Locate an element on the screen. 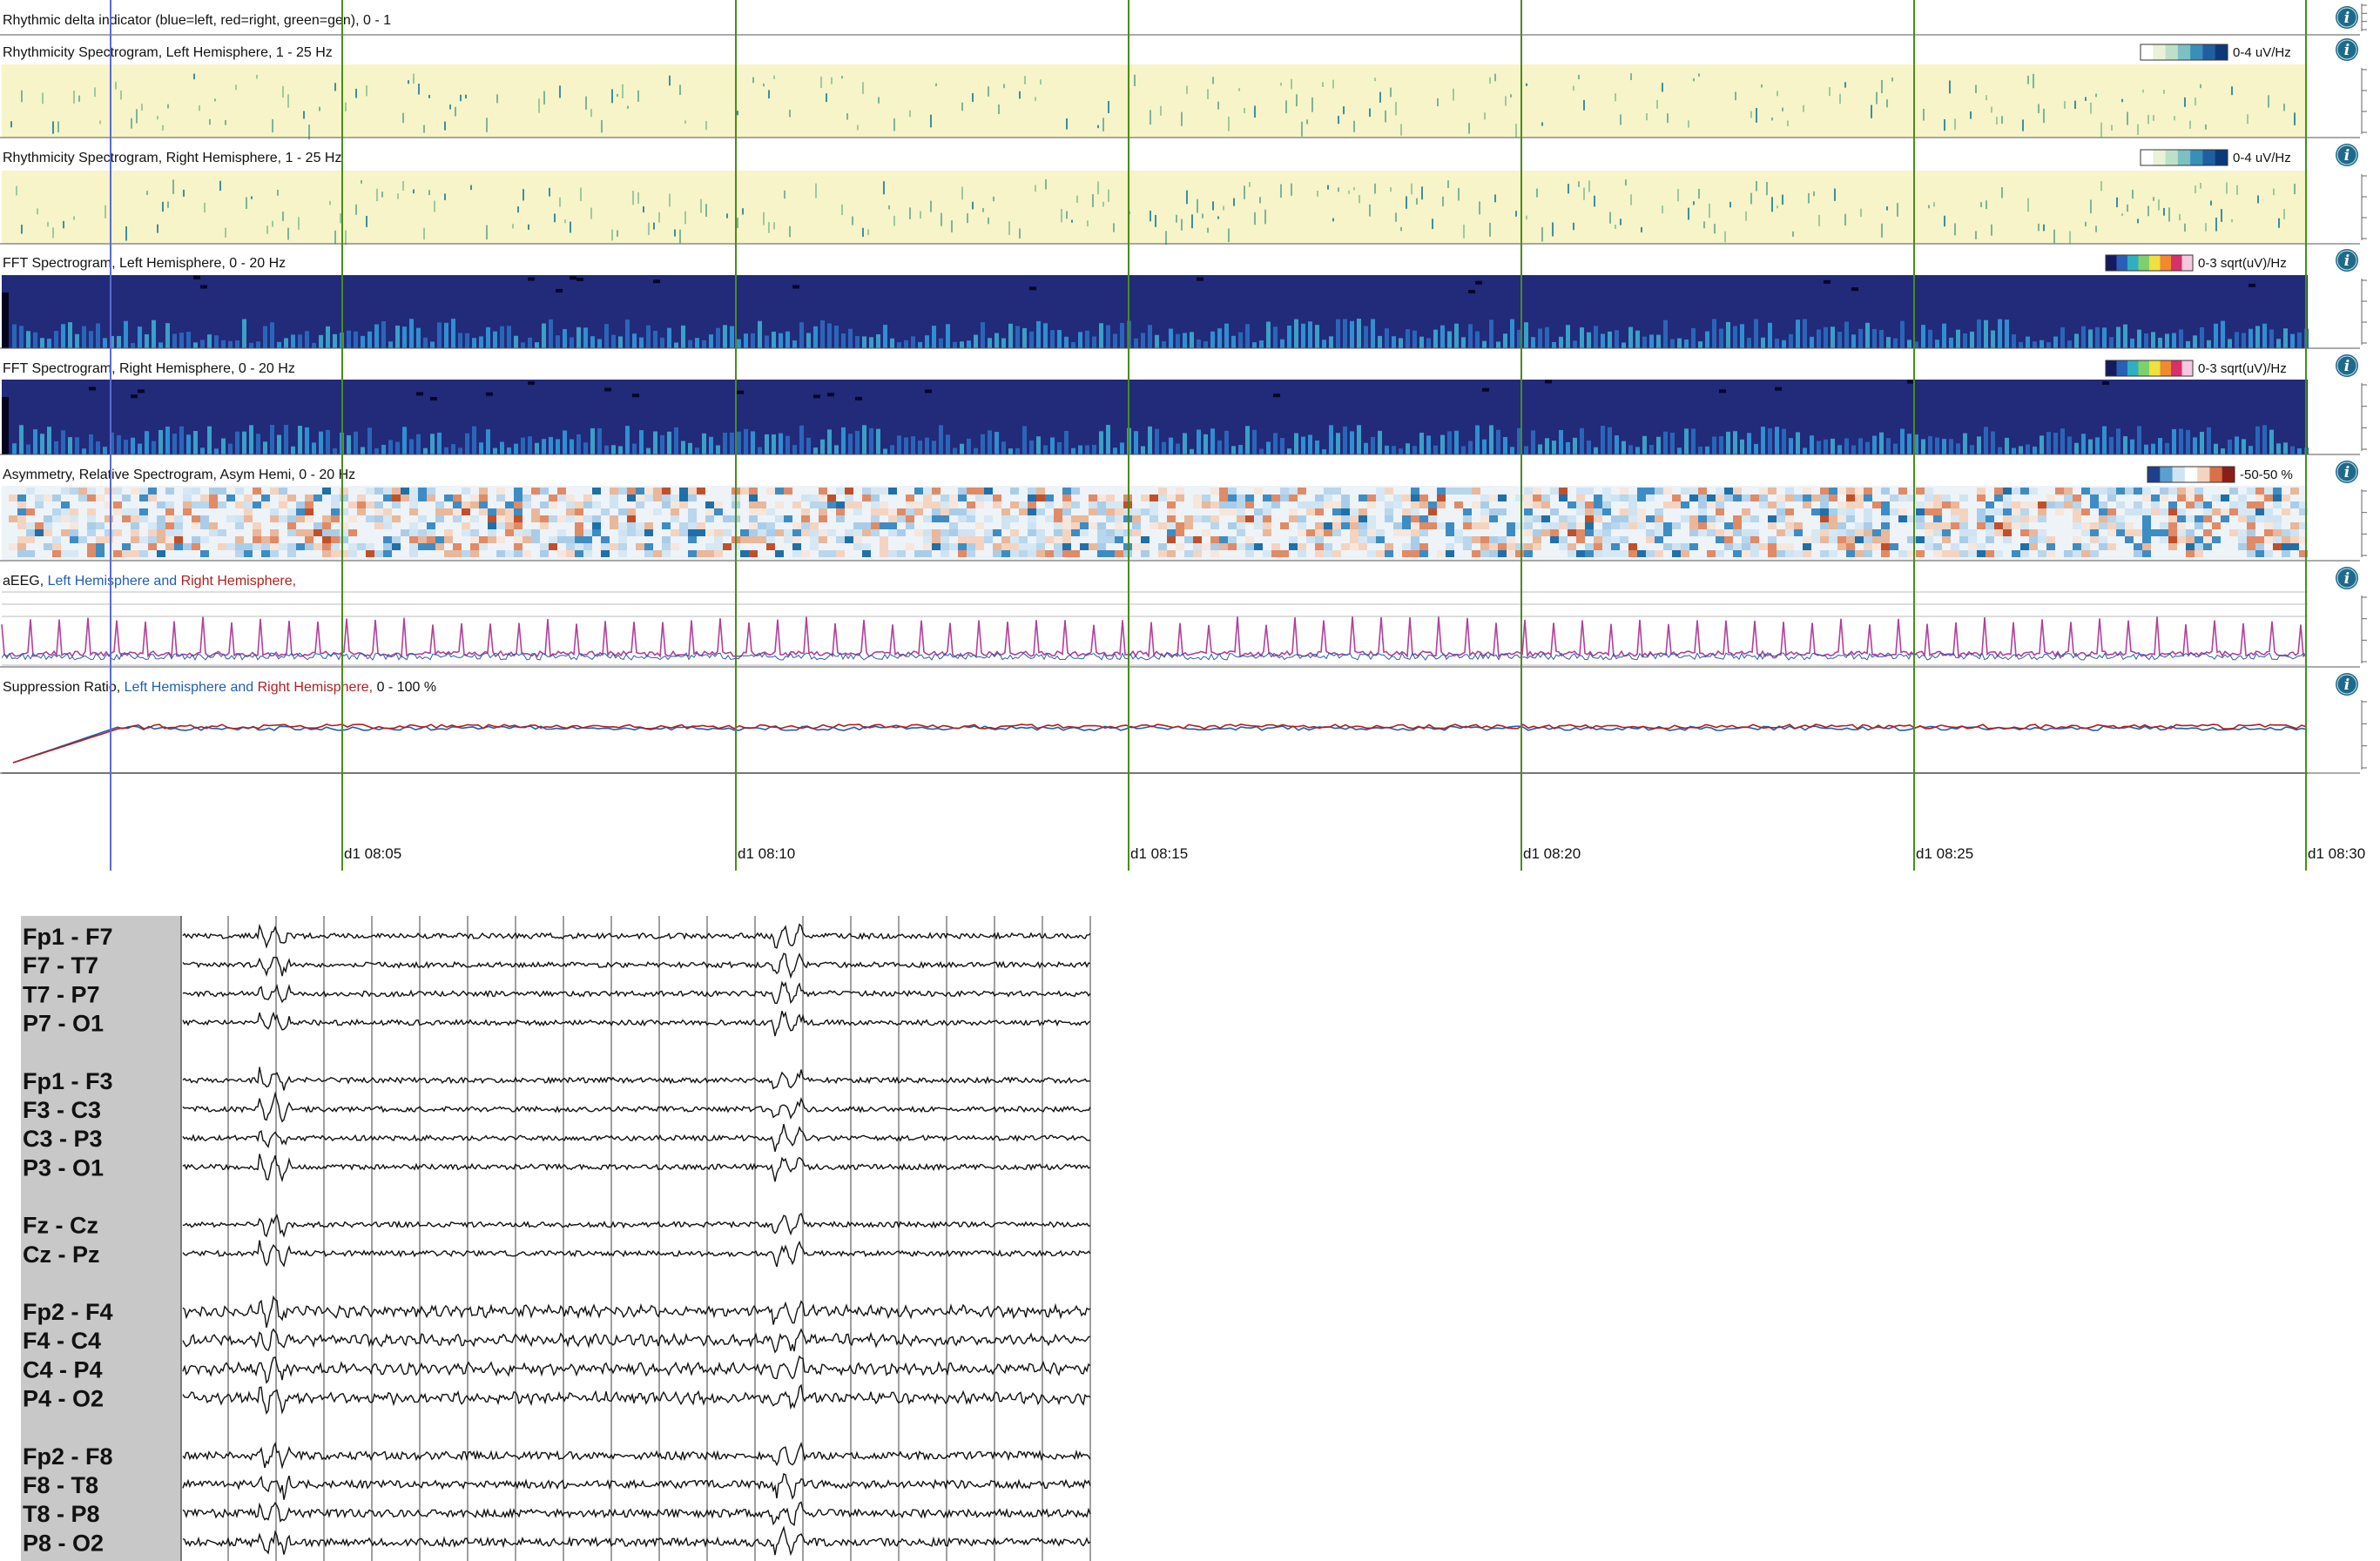 Image resolution: width=2380 pixels, height=1561 pixels. scale-swatch is located at coordinates (2184, 157).